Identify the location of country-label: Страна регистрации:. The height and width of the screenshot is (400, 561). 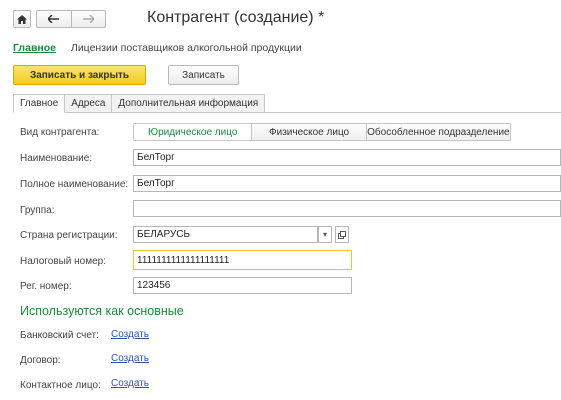
(69, 235).